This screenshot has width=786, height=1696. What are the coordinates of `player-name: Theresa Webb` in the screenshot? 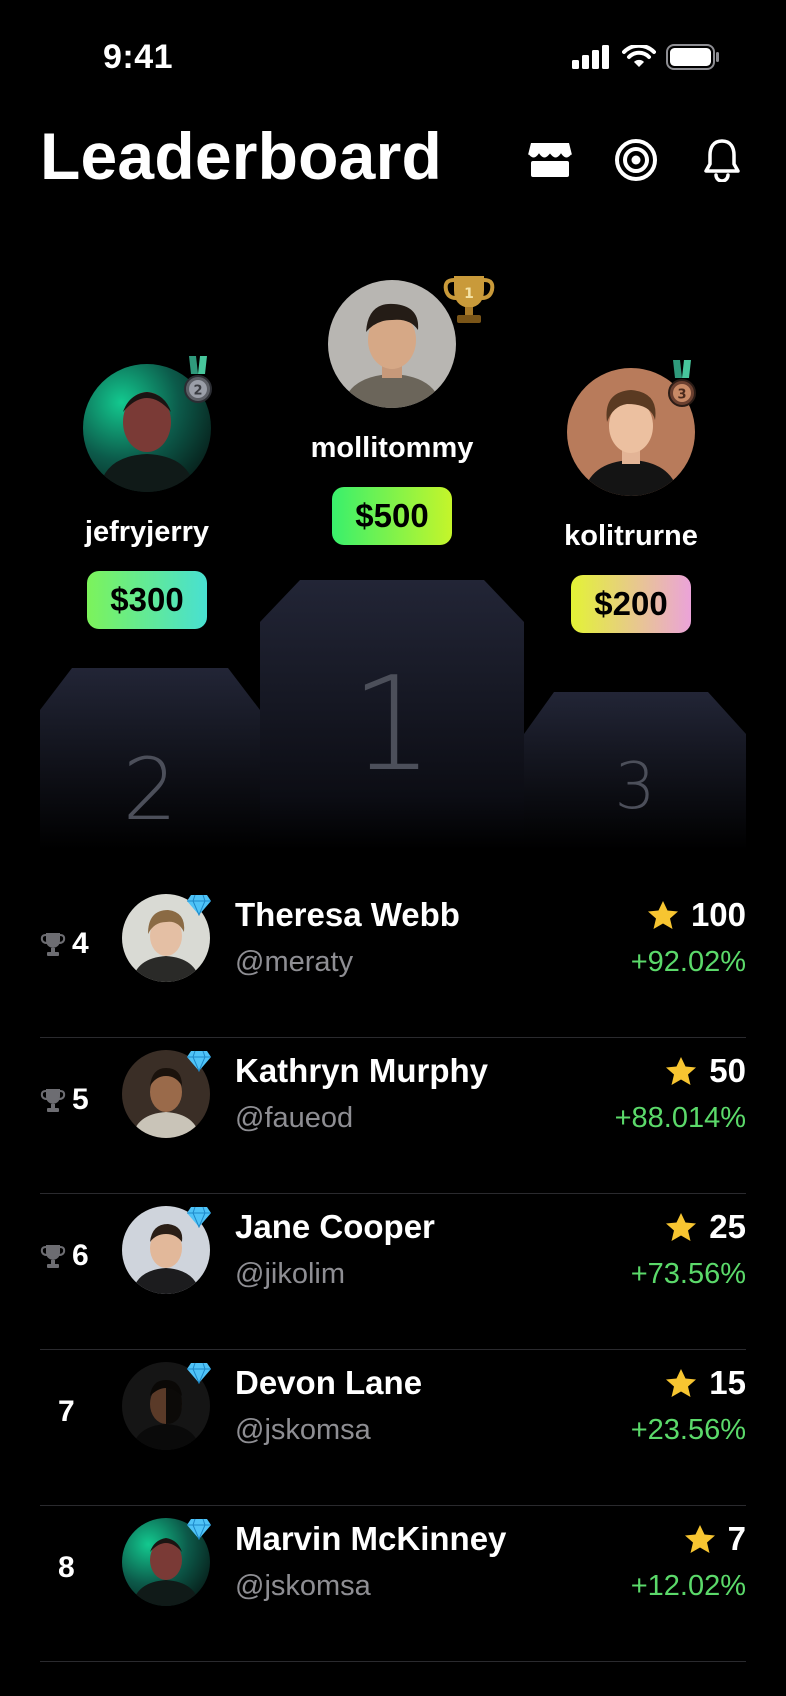 It's located at (347, 914).